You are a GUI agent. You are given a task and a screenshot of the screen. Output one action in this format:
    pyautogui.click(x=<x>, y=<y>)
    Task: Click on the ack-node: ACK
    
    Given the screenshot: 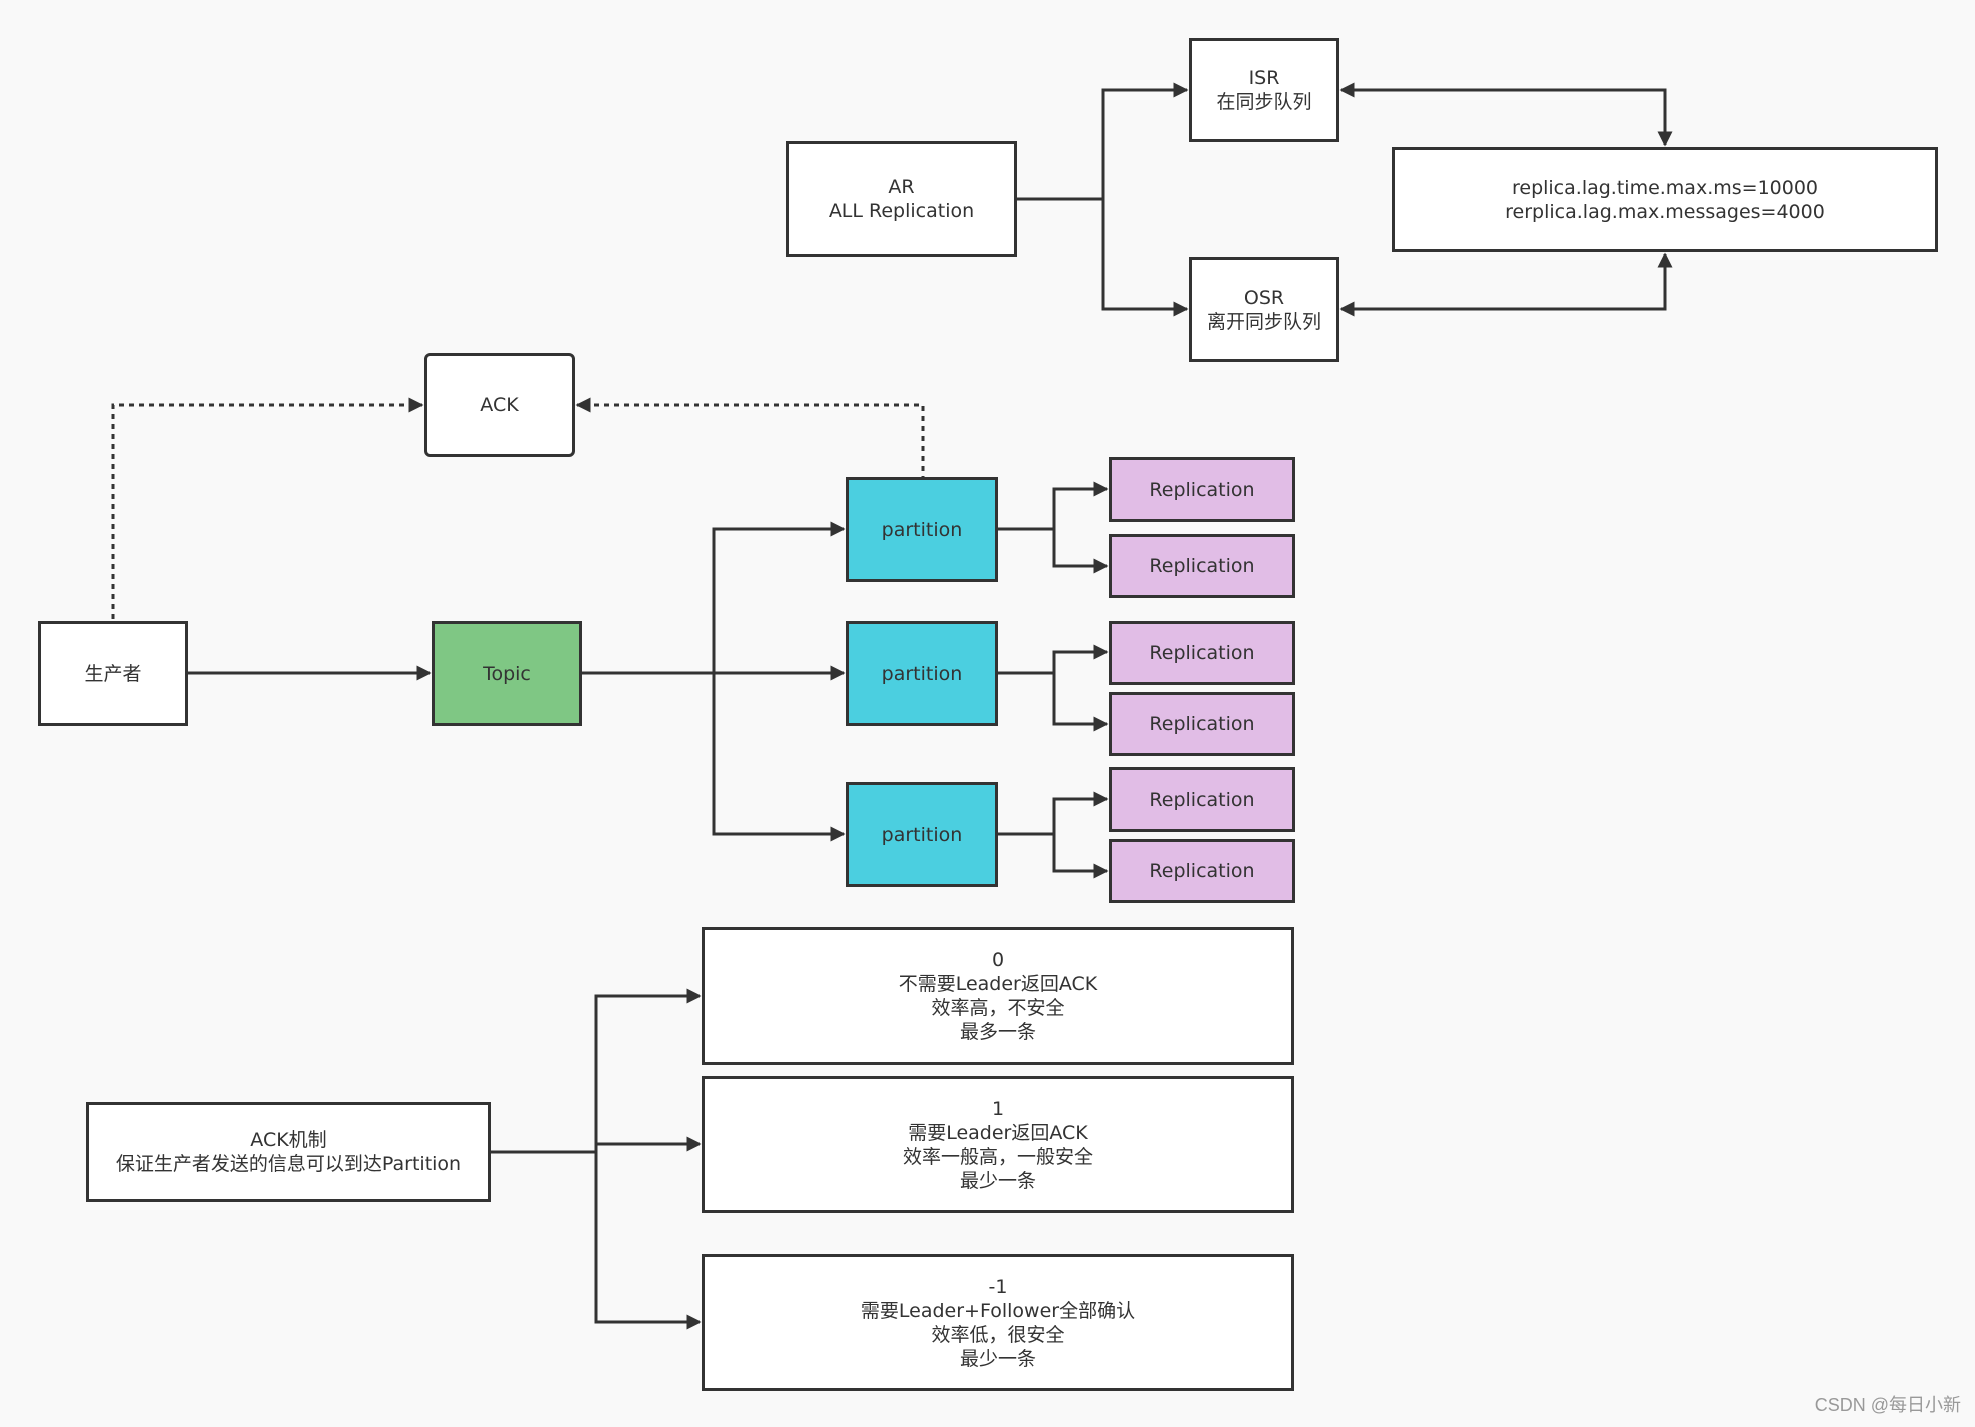 What is the action you would take?
    pyautogui.click(x=499, y=405)
    